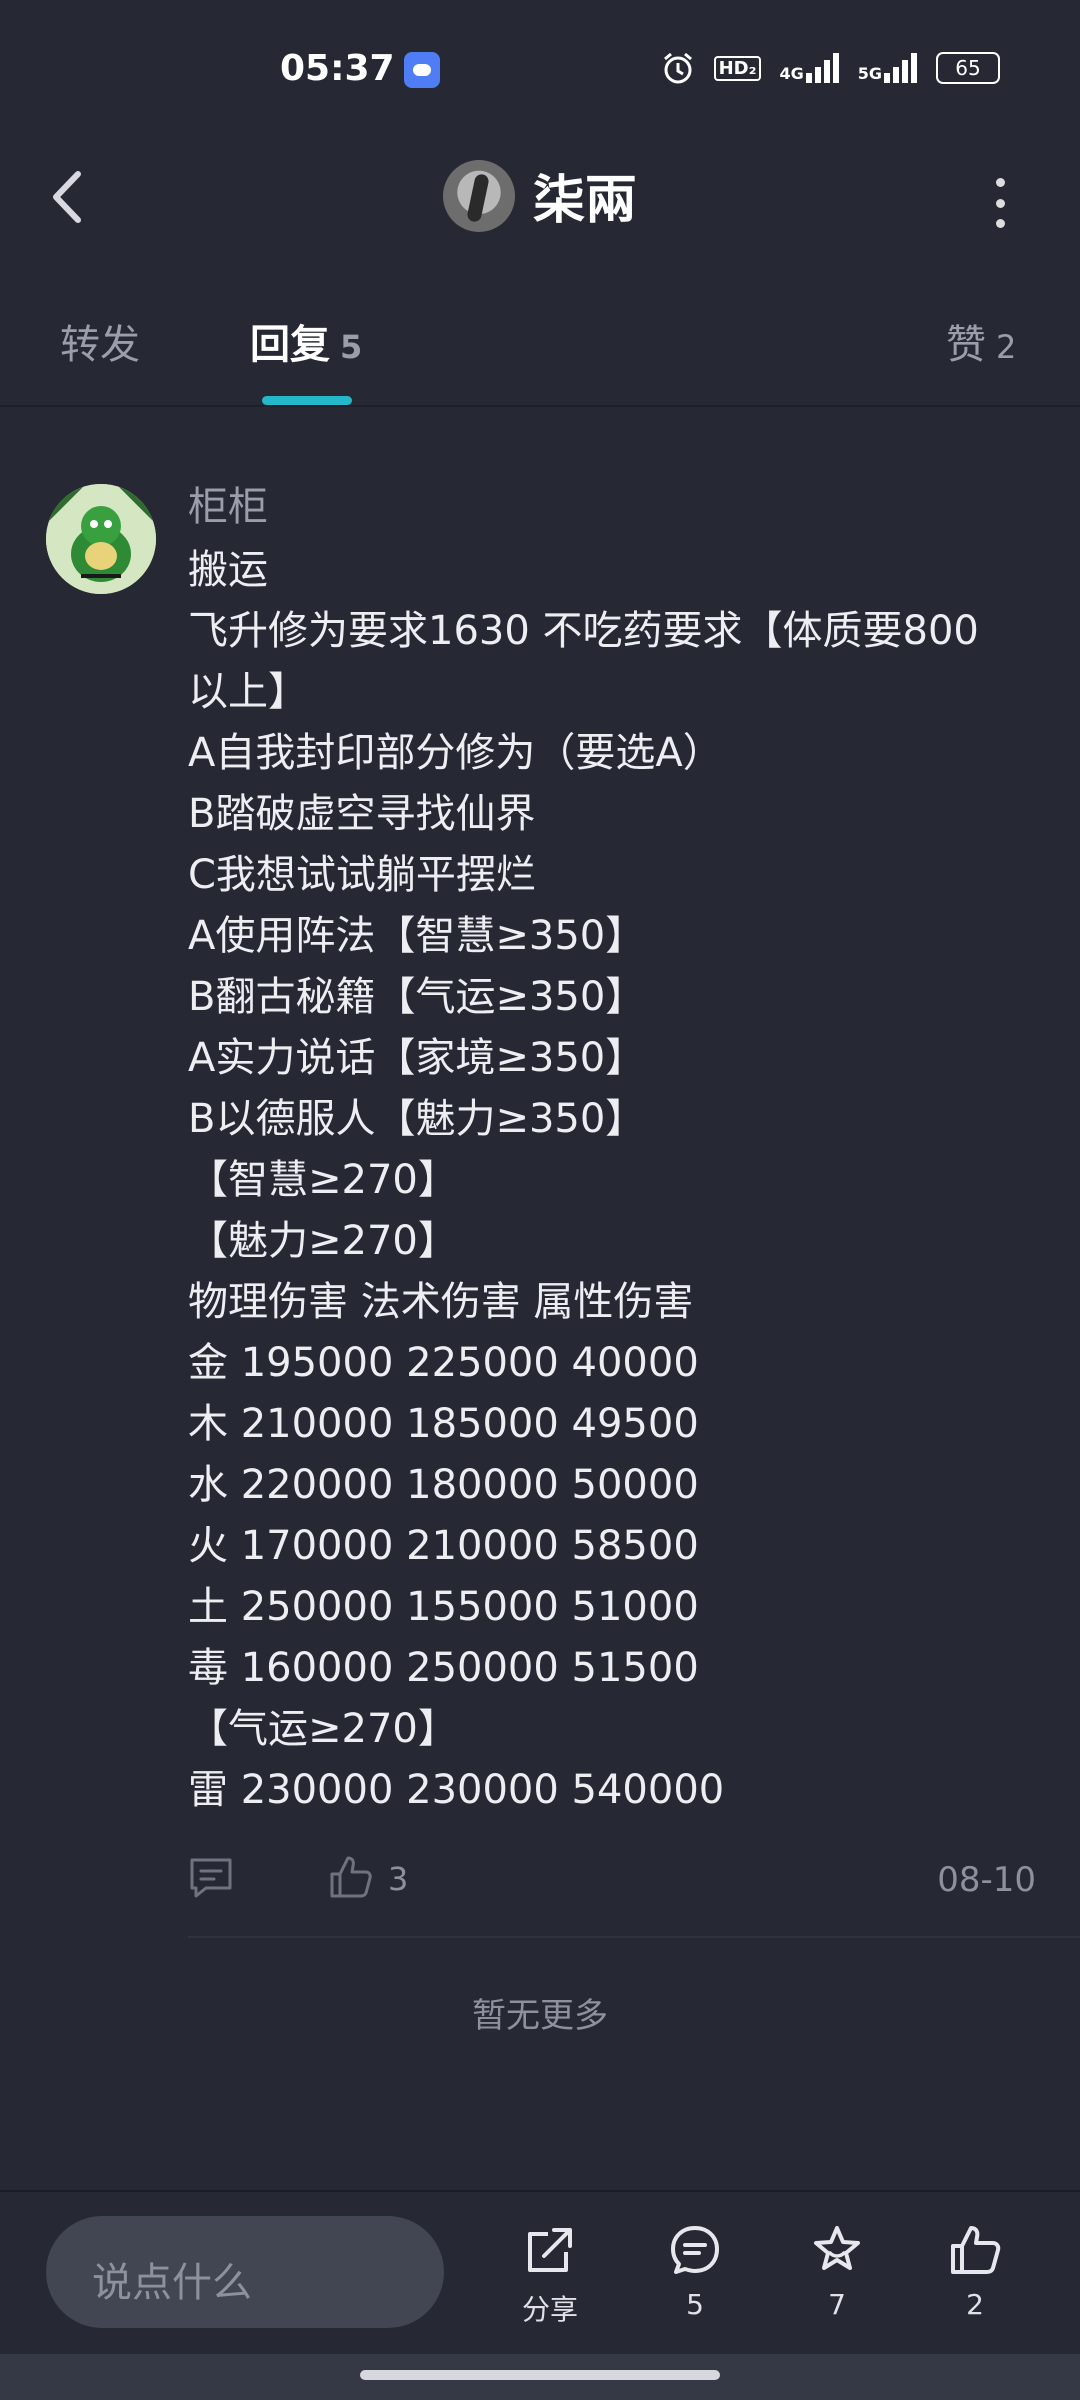  I want to click on tab-repost: 转发, so click(100, 341).